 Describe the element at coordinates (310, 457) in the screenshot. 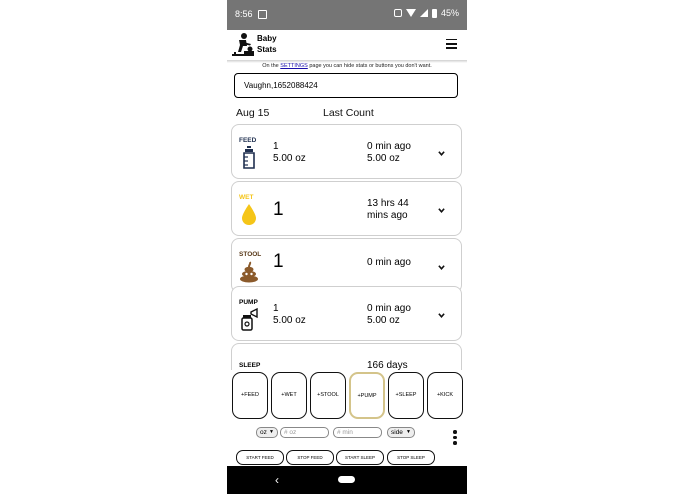

I see `stop-feed-button: STOP FEED` at that location.